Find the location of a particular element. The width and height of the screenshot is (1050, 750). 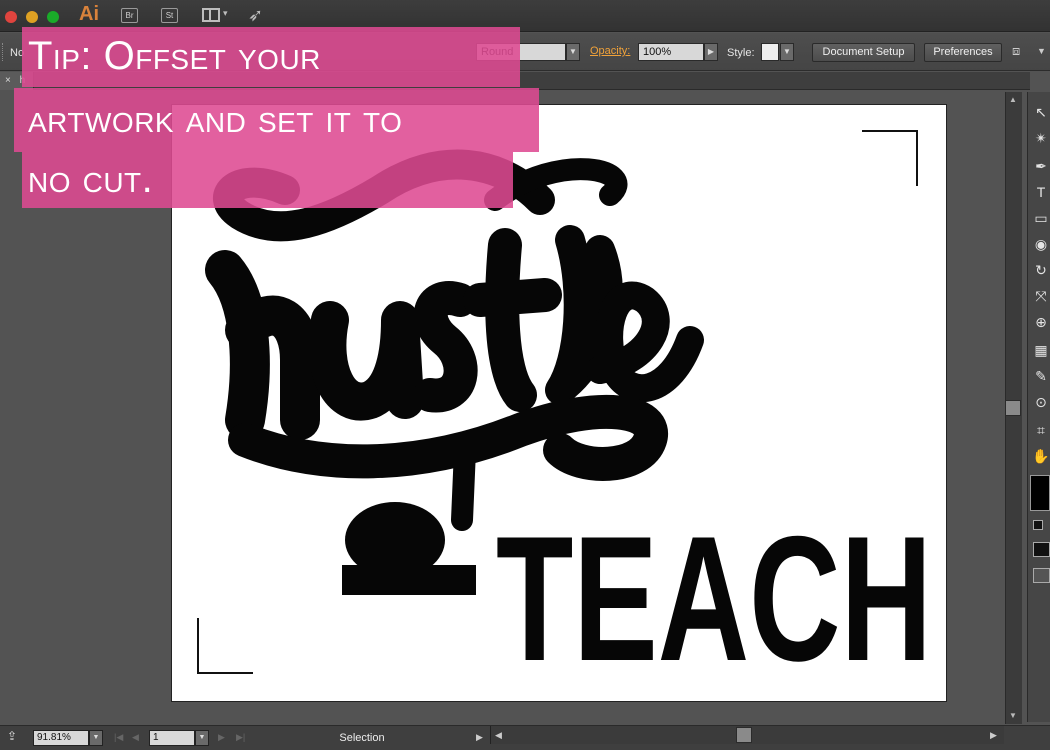

opacity-arrow-button: ▶ is located at coordinates (711, 52).